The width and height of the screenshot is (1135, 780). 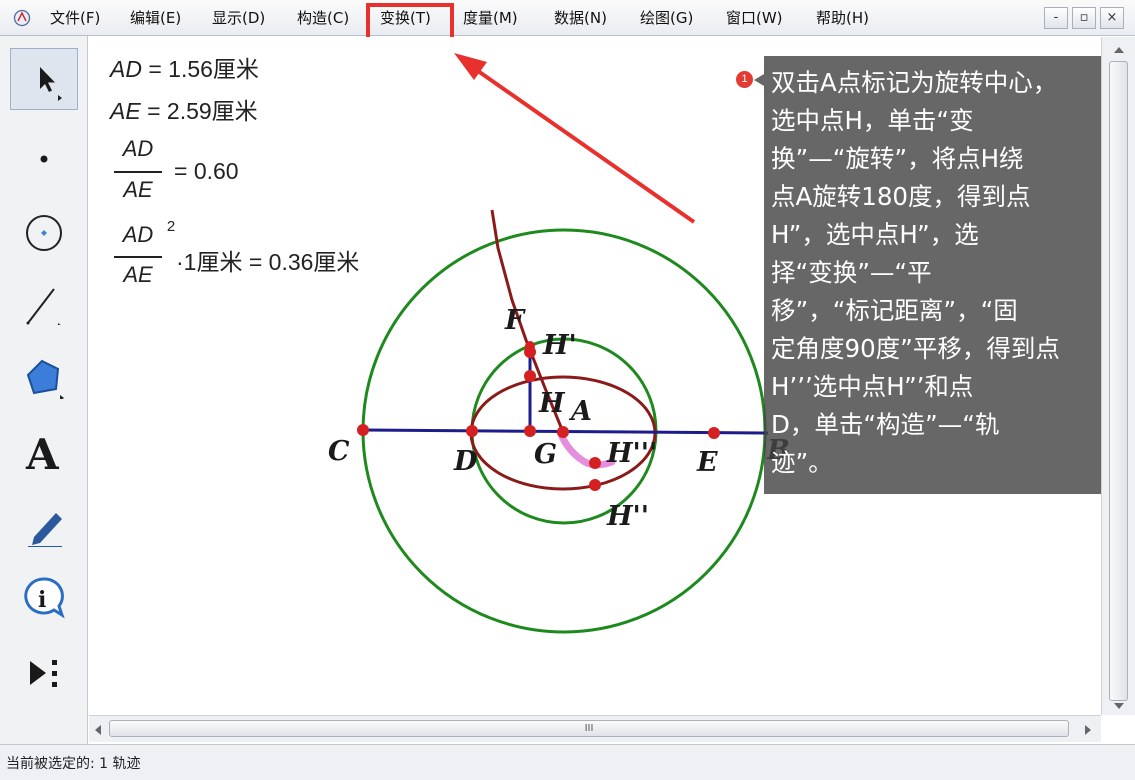 What do you see at coordinates (580, 411) in the screenshot?
I see `label-a: A` at bounding box center [580, 411].